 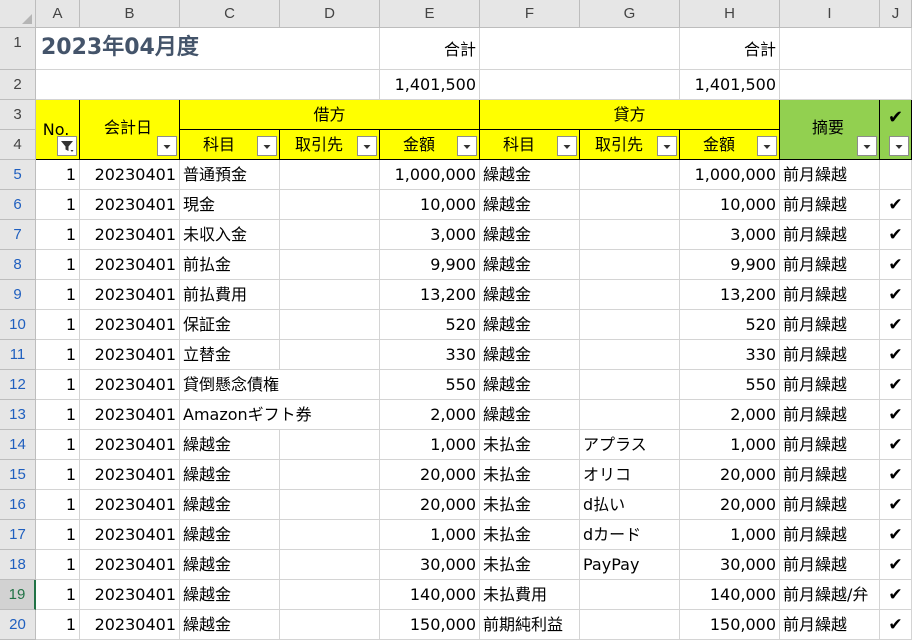 What do you see at coordinates (430, 565) in the screenshot?
I see `entry-debit-amount: 30,000` at bounding box center [430, 565].